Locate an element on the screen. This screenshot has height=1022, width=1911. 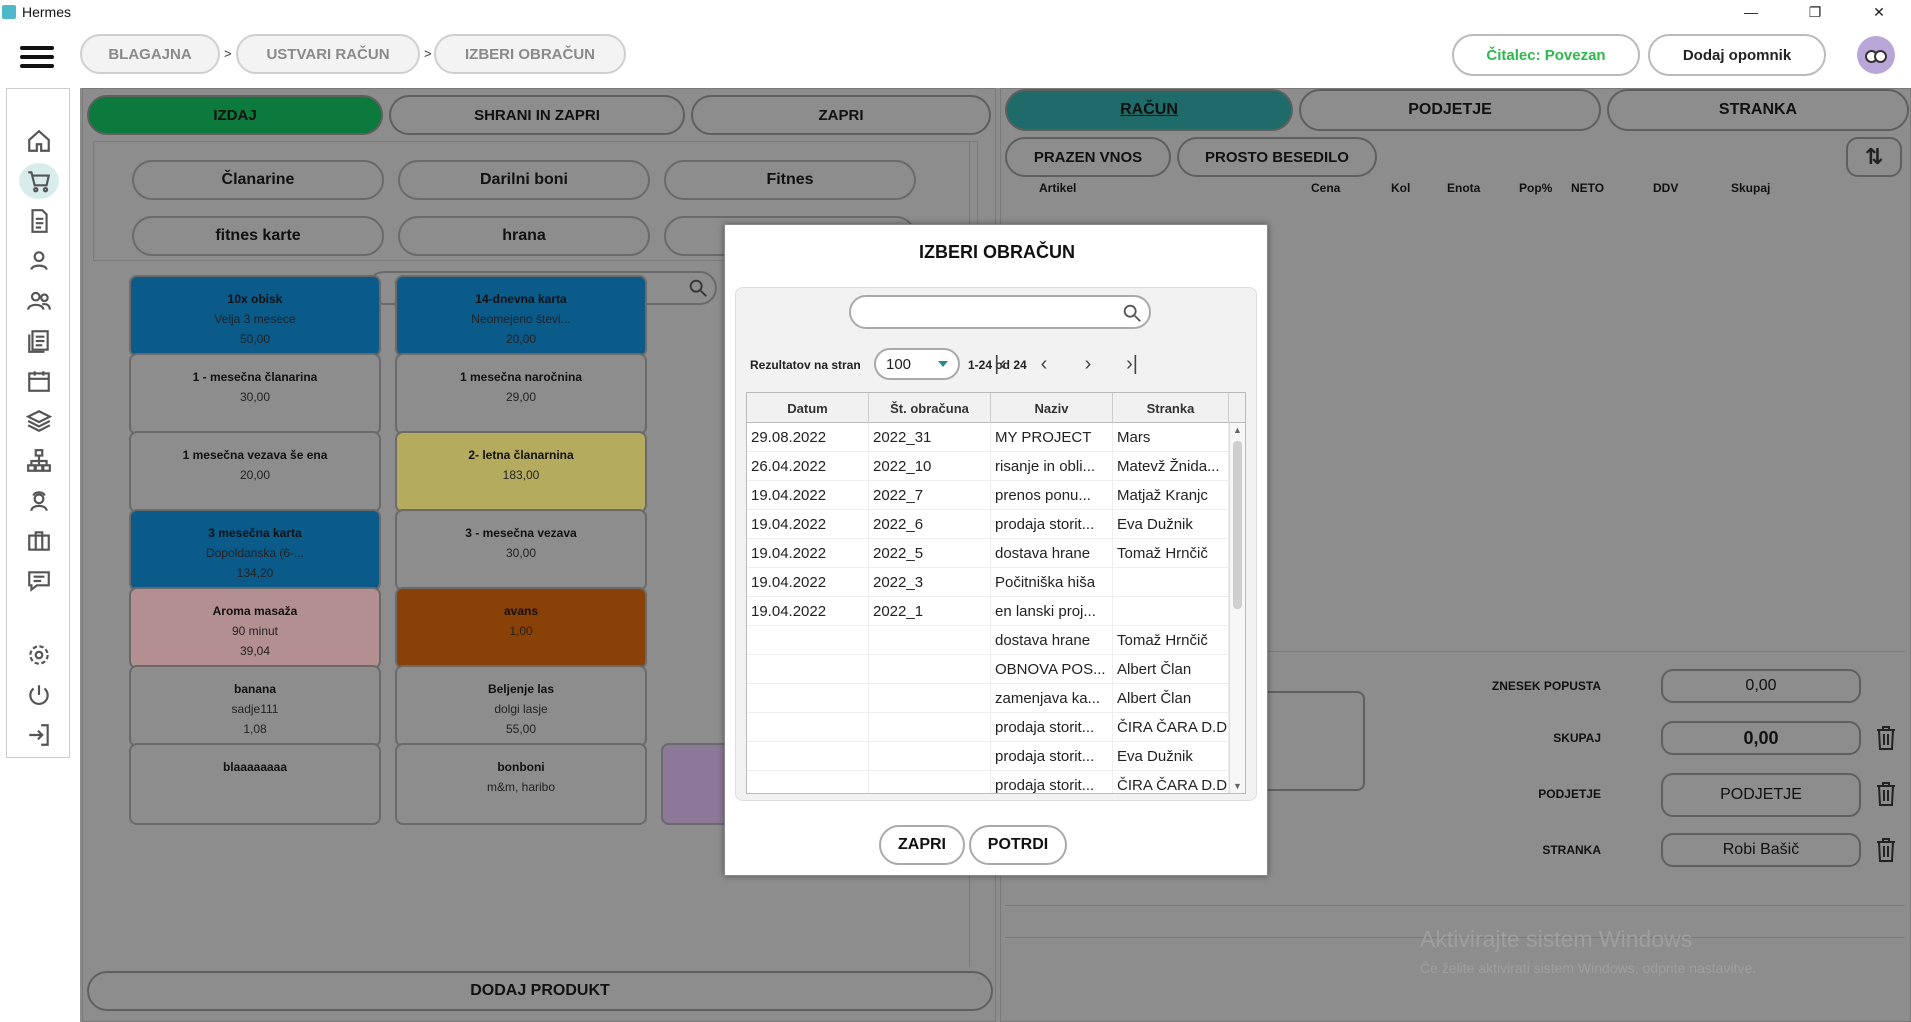
table-row: dostava hrane Tomaž Hrnčič is located at coordinates (996, 640).